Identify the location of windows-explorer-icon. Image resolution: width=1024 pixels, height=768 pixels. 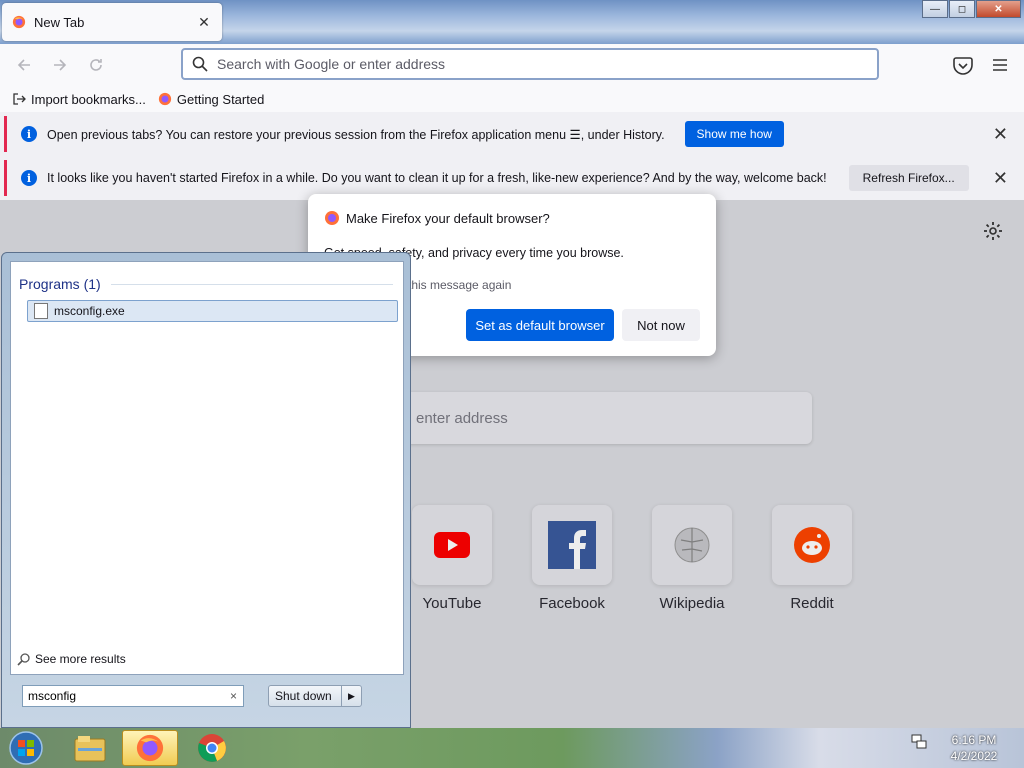
(90, 749).